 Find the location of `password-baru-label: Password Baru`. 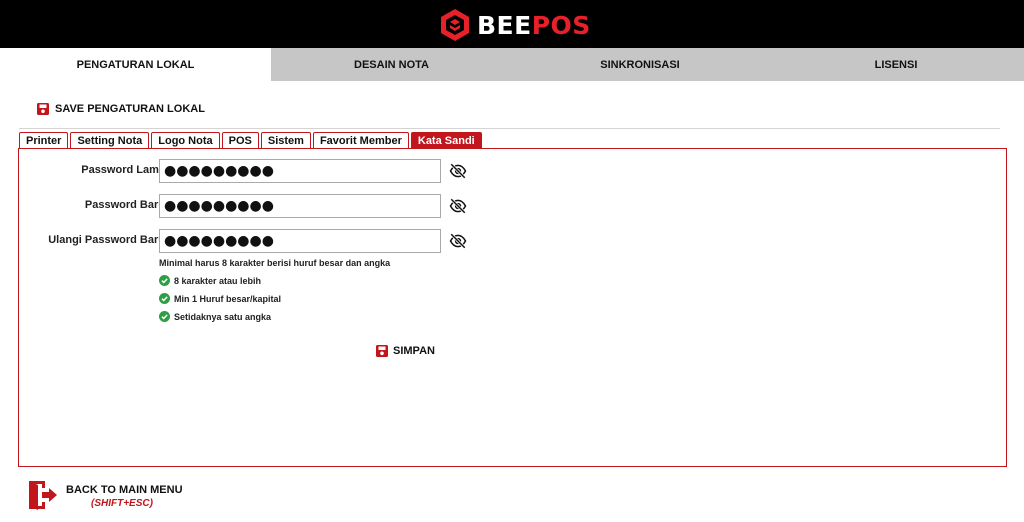

password-baru-label: Password Baru is located at coordinates (124, 205).